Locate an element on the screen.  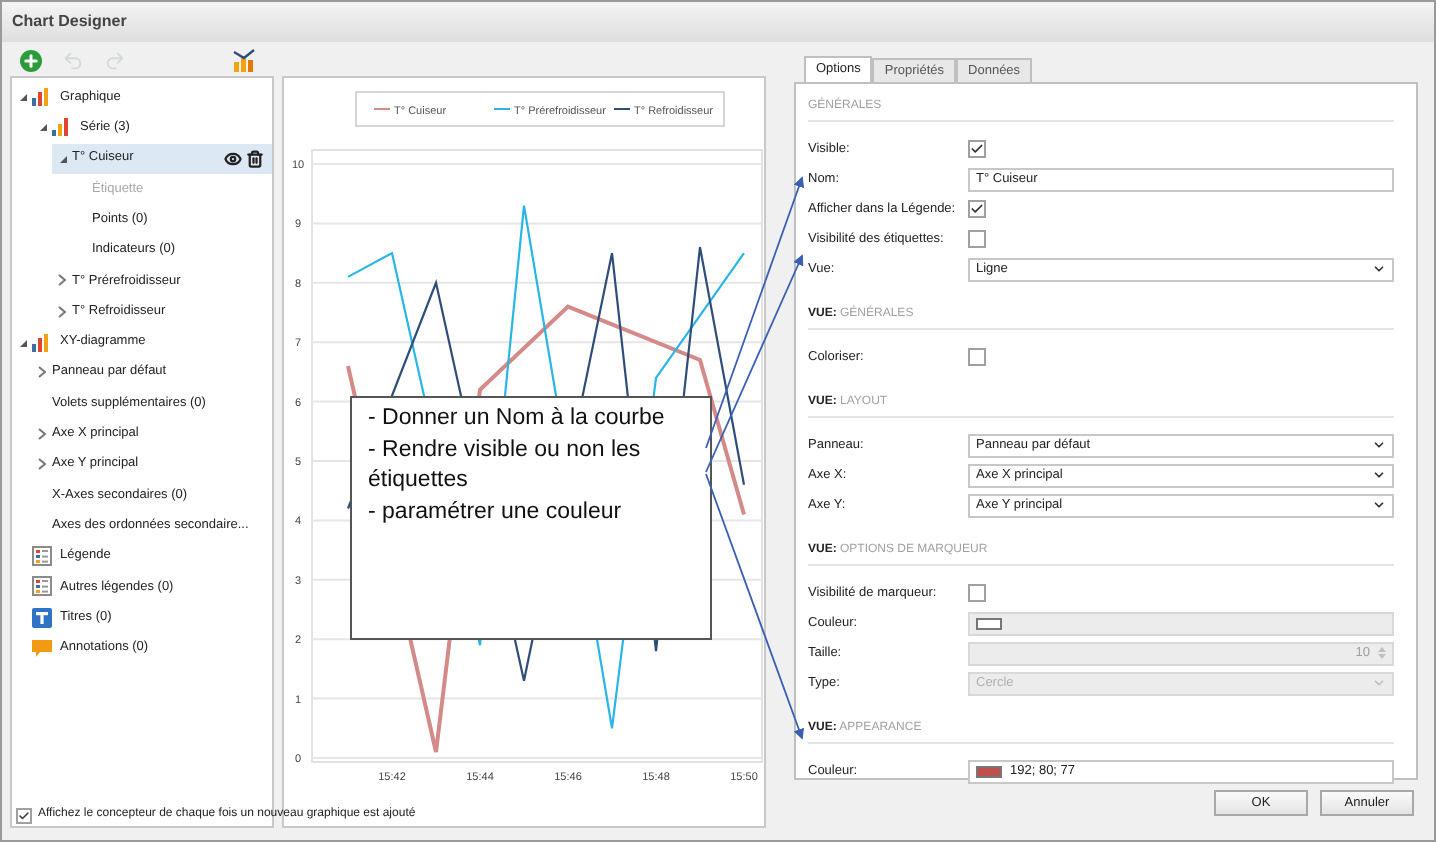
title-icon is located at coordinates (42, 617).